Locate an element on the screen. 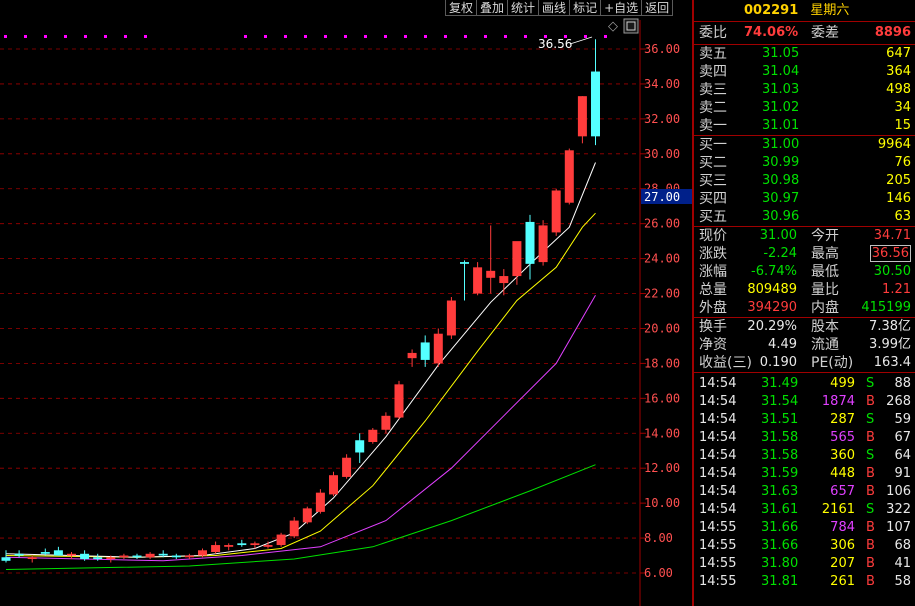 The width and height of the screenshot is (915, 606). stat-value: 394290 is located at coordinates (772, 307).